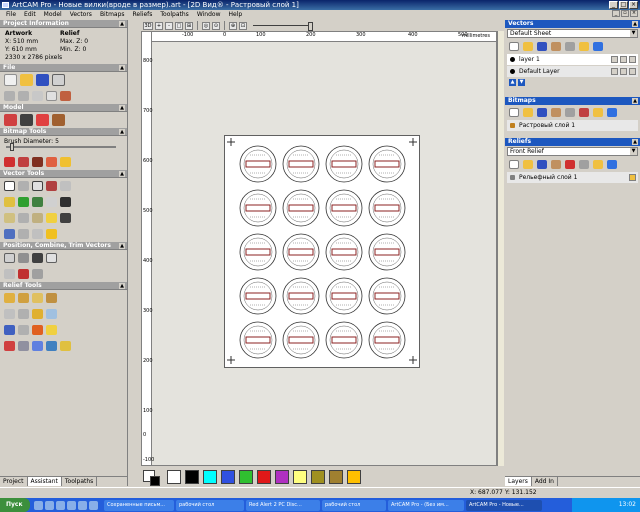  Describe the element at coordinates (65, 96) in the screenshot. I see `paste-icon` at that location.